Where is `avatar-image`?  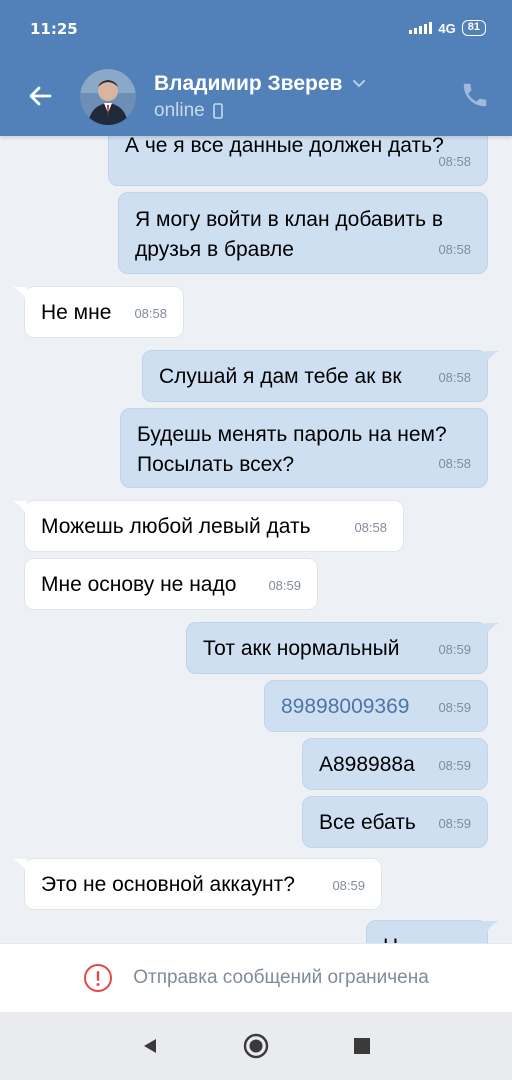 avatar-image is located at coordinates (108, 97).